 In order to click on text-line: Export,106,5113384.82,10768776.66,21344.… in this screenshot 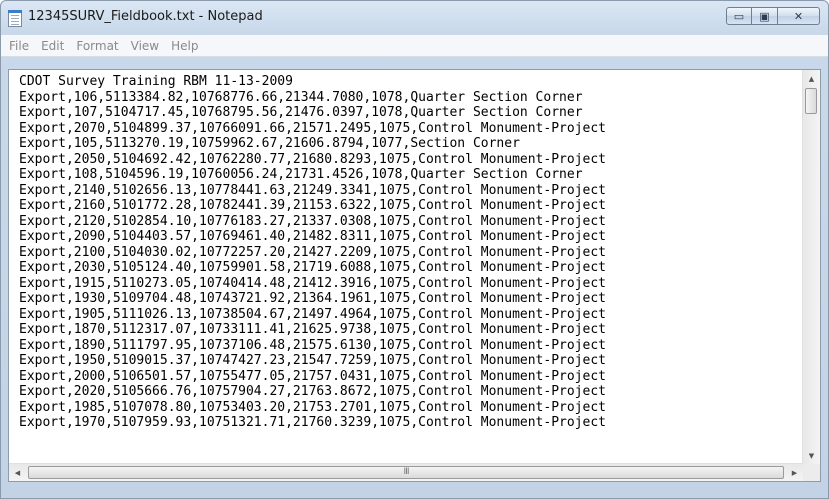, I will do `click(301, 97)`.